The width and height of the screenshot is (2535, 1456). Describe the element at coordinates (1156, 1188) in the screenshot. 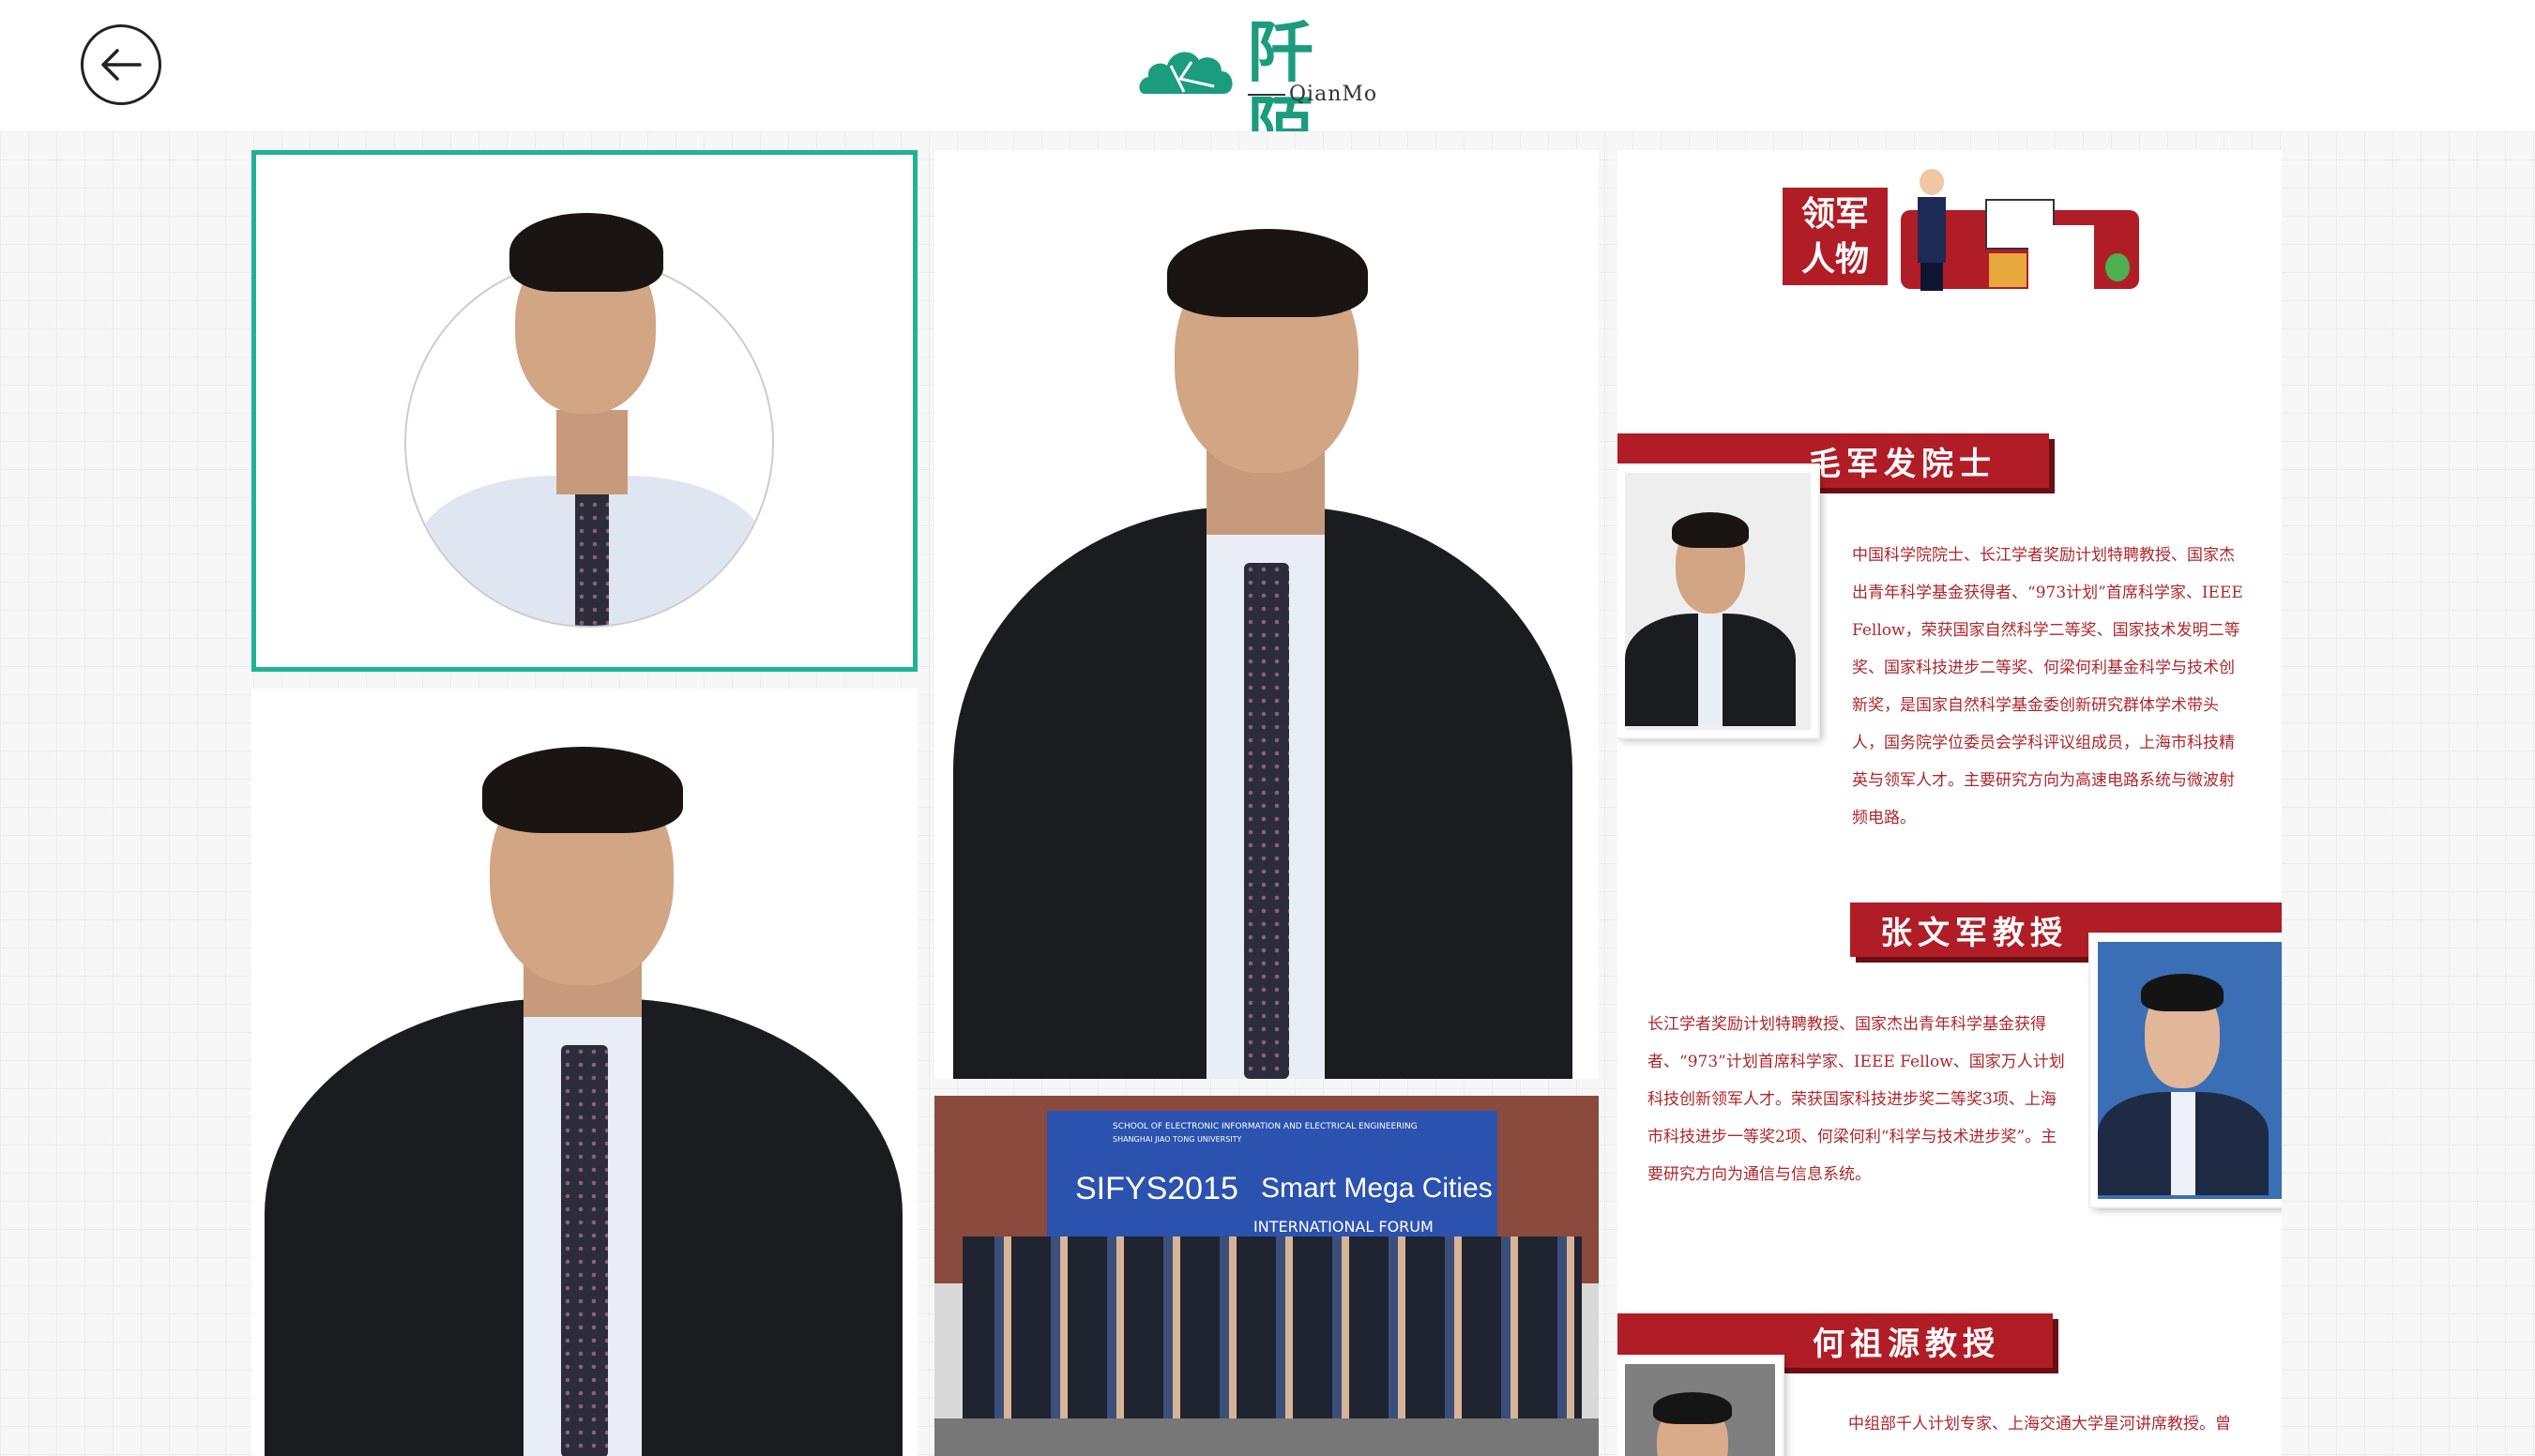

I see `event-title: SIFYS2015` at that location.